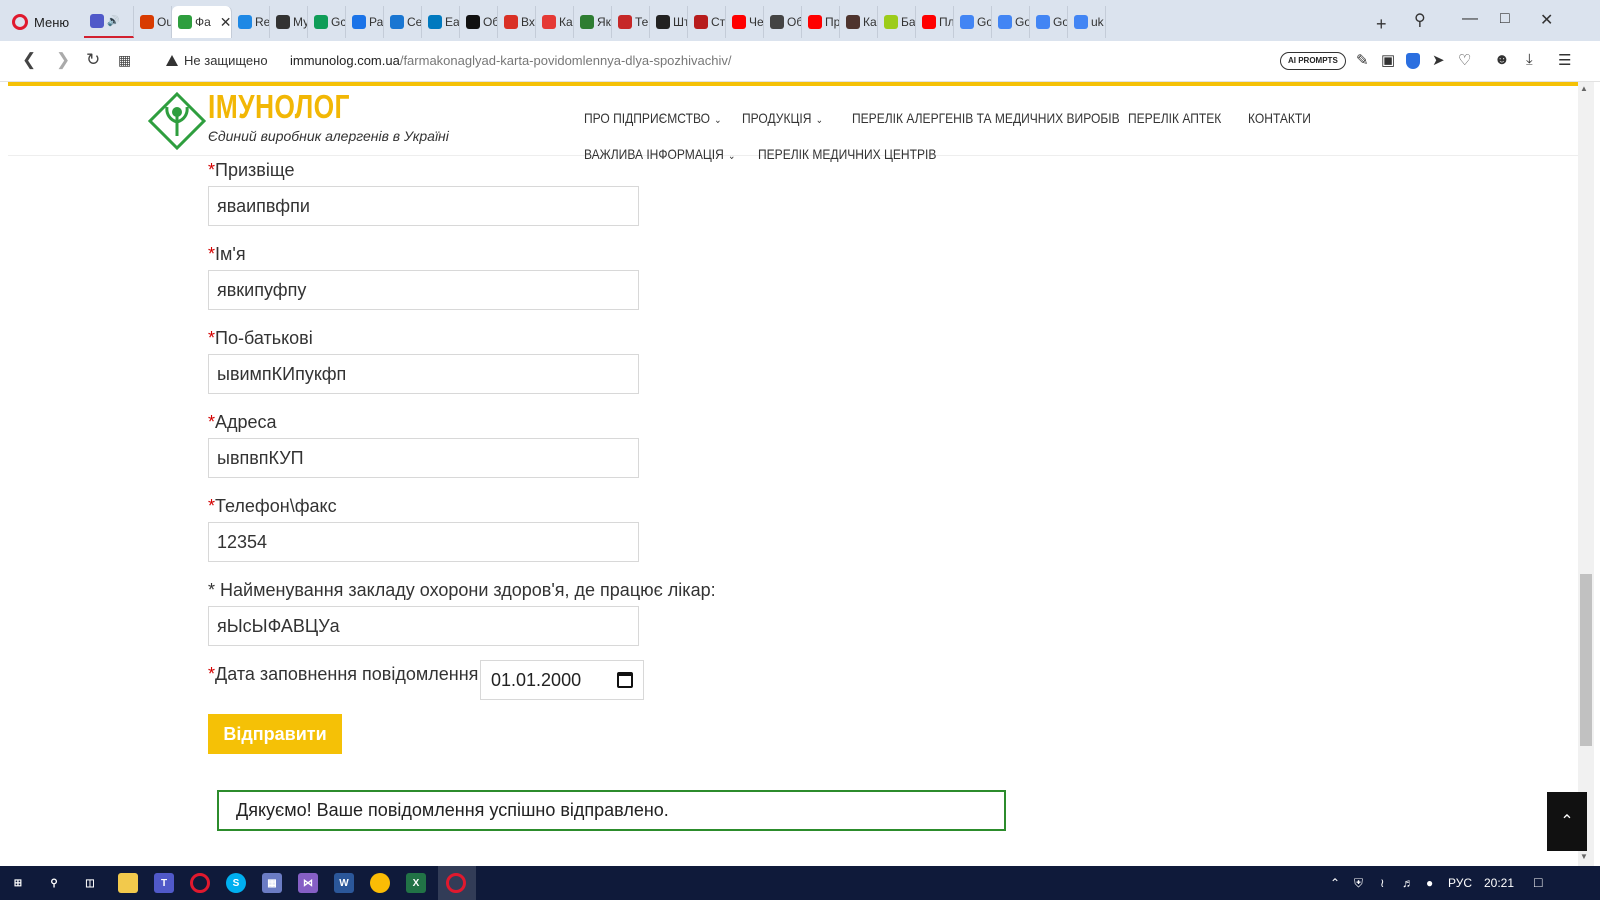 This screenshot has height=900, width=1600. Describe the element at coordinates (847, 154) in the screenshot. I see `nav-centers: ПЕРЕЛІК МЕДИЧНИХ ЦЕНТРІВ` at that location.